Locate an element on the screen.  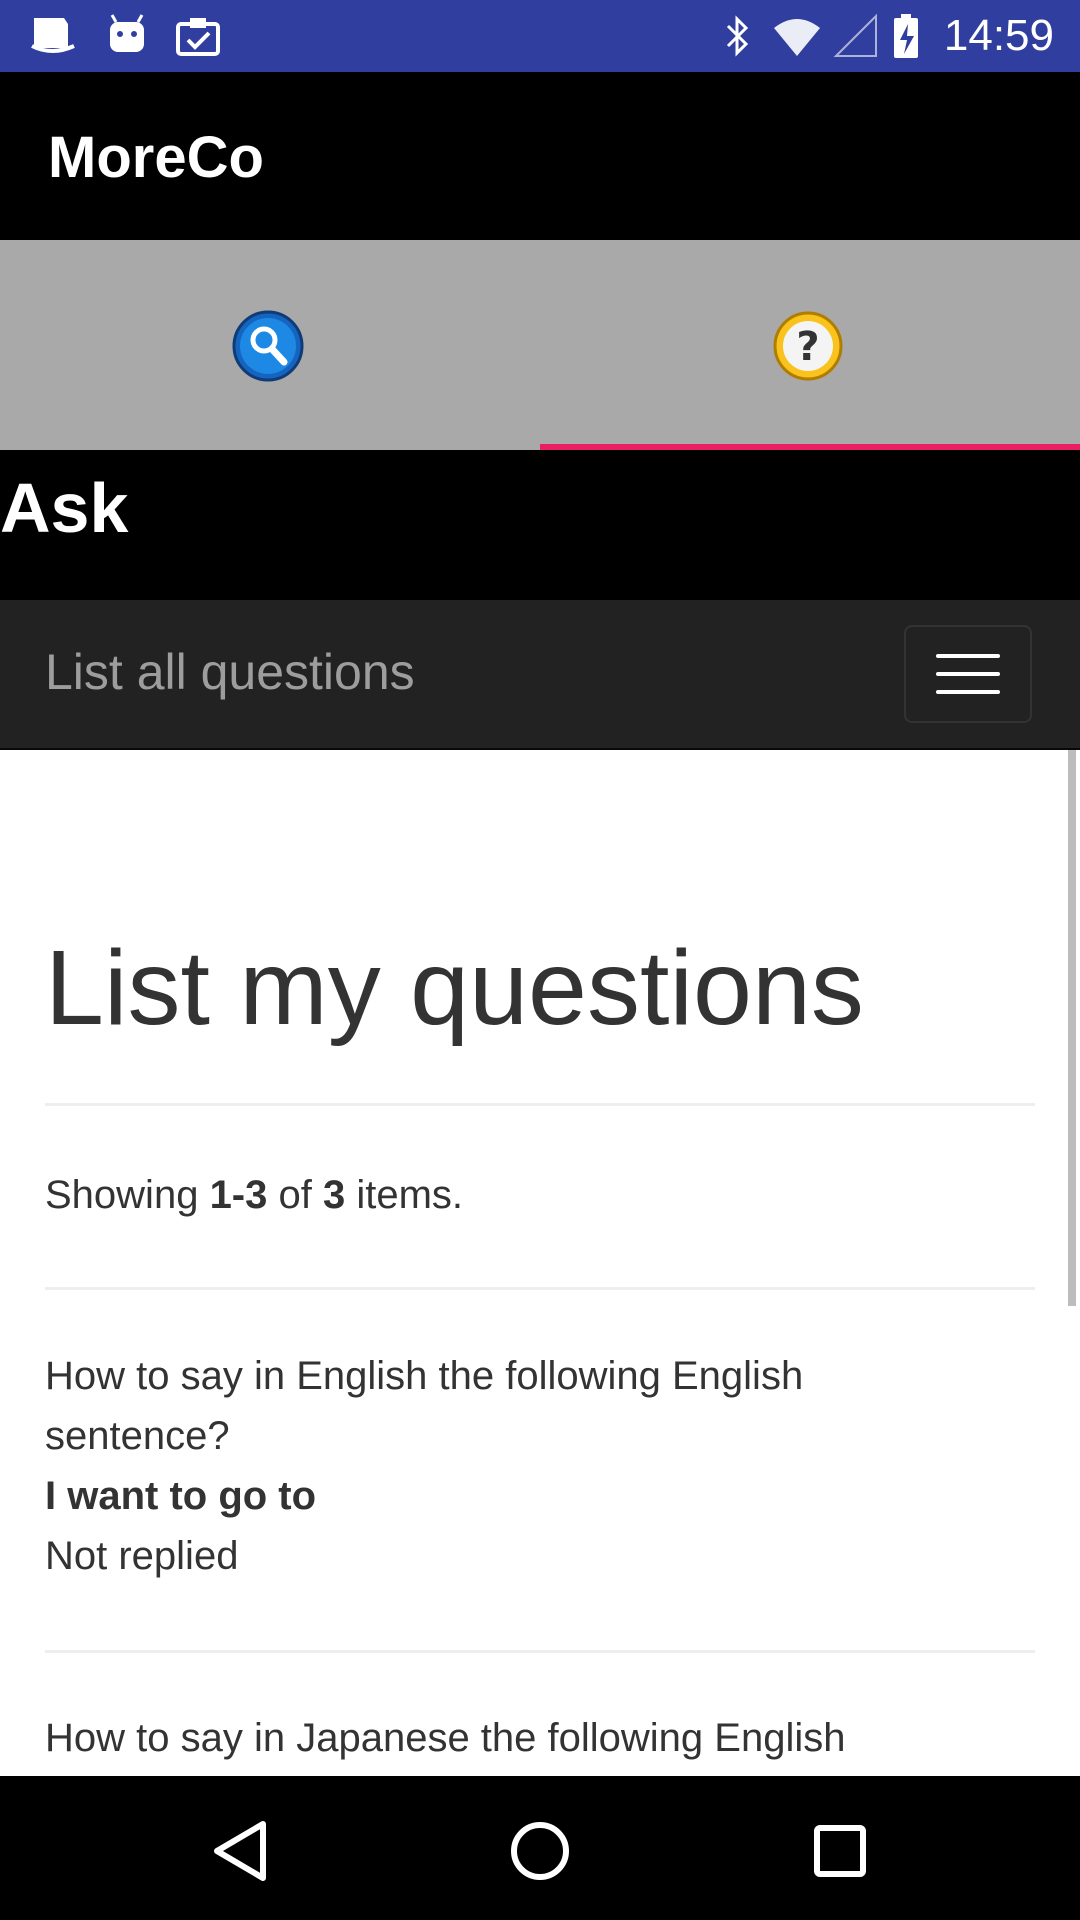
summary-mid: of is located at coordinates (295, 1195).